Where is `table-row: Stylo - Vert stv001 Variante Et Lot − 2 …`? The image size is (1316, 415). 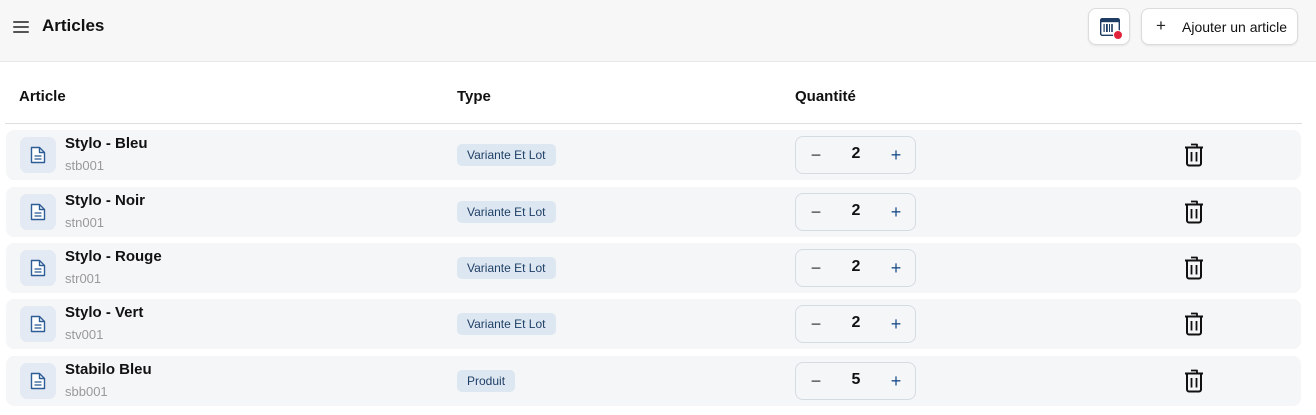 table-row: Stylo - Vert stv001 Variante Et Lot − 2 … is located at coordinates (653, 324).